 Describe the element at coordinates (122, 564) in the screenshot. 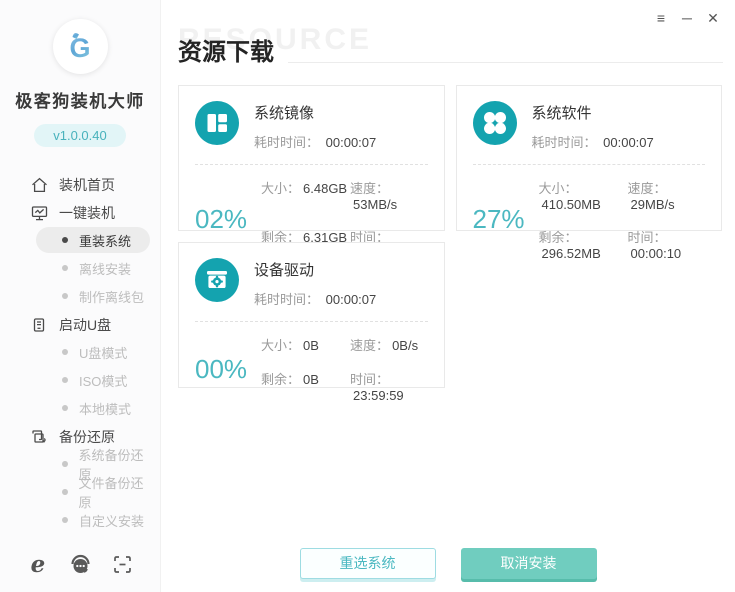

I see `scan-qr-icon` at that location.